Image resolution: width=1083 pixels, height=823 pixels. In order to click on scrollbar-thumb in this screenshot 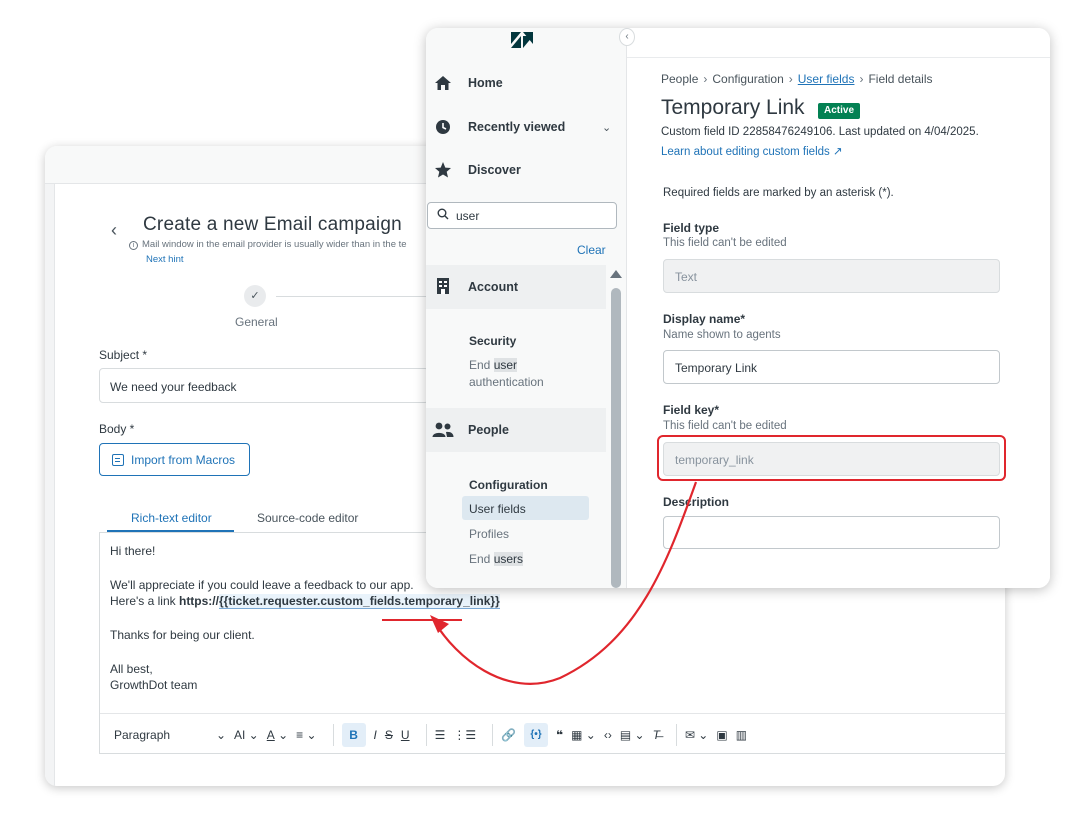, I will do `click(616, 438)`.